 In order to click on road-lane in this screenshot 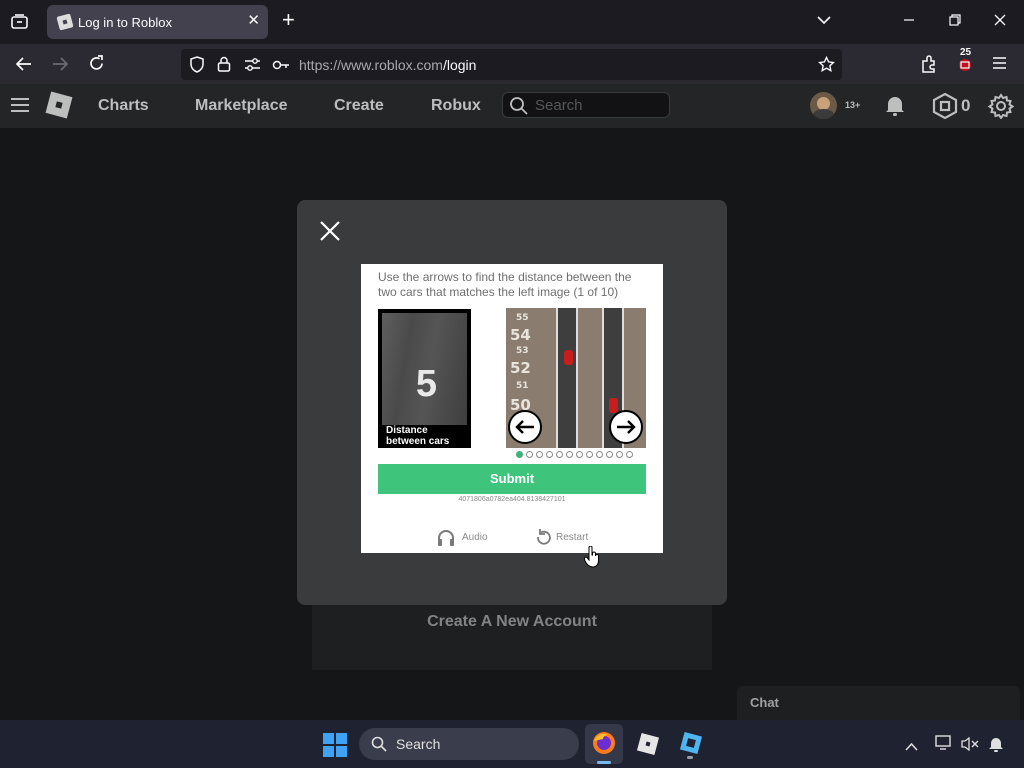, I will do `click(567, 378)`.